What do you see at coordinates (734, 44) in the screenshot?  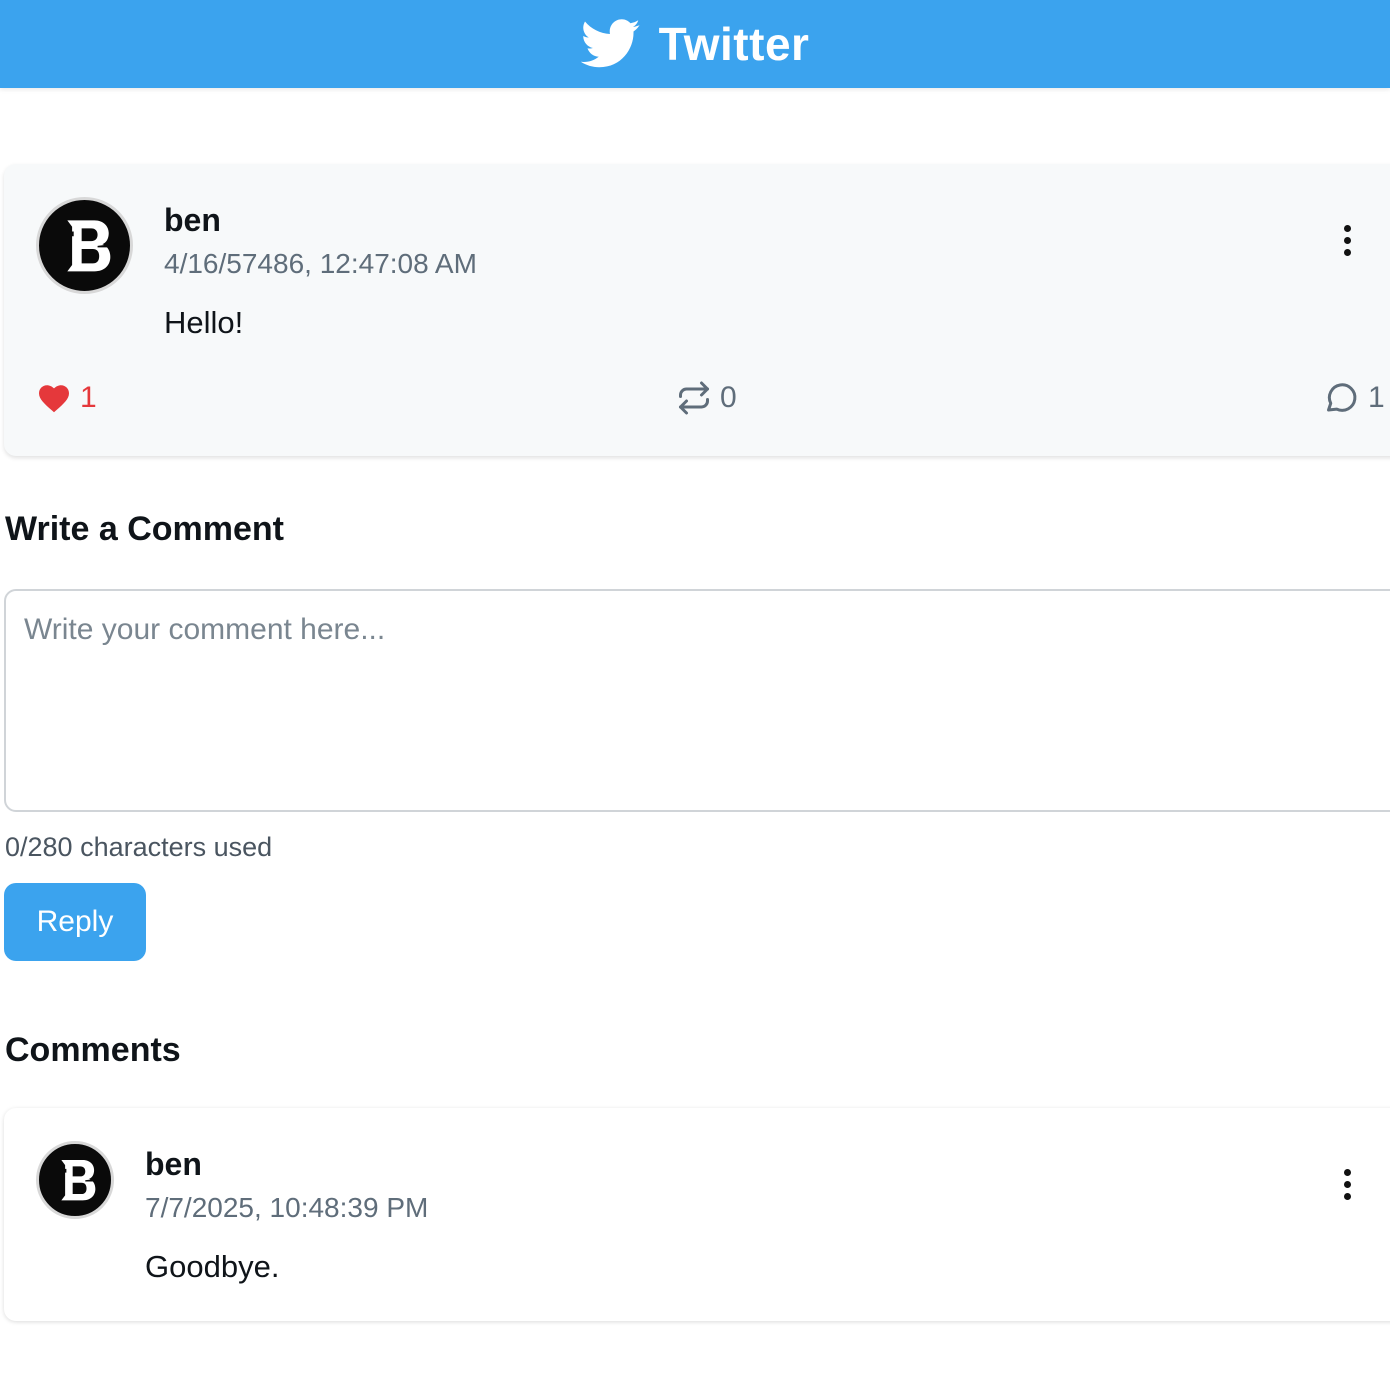 I see `brand-name: Twitter` at bounding box center [734, 44].